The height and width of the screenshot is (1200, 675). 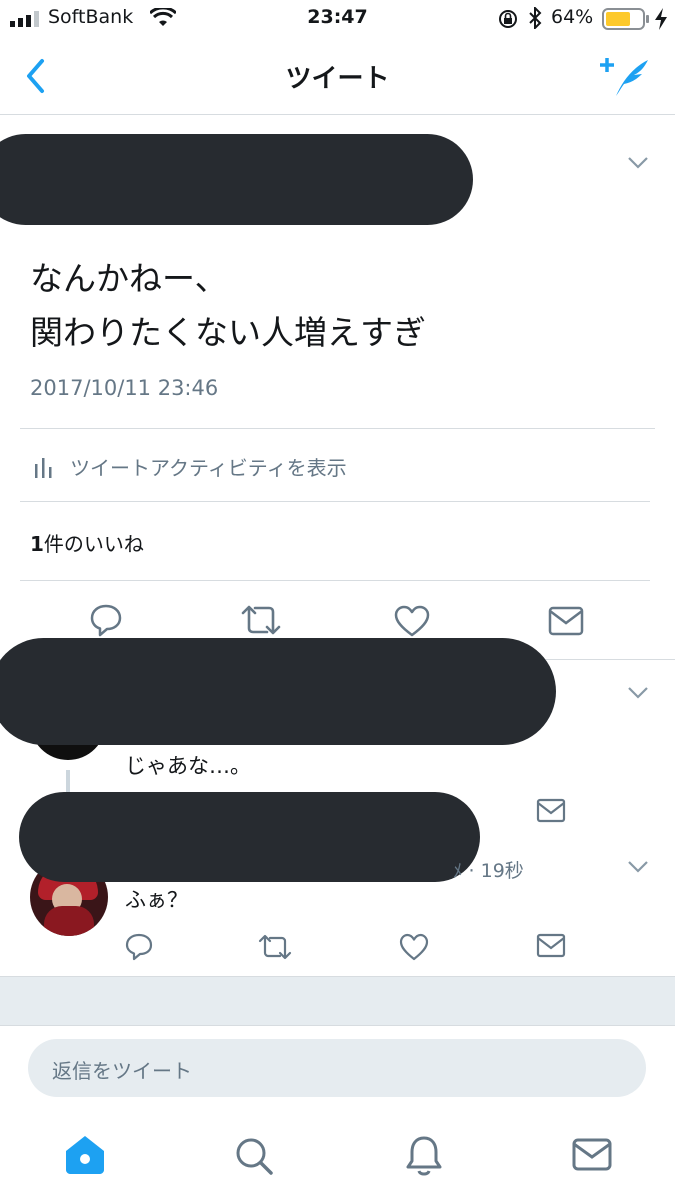 What do you see at coordinates (424, 1156) in the screenshot?
I see `notifications-bell-icon` at bounding box center [424, 1156].